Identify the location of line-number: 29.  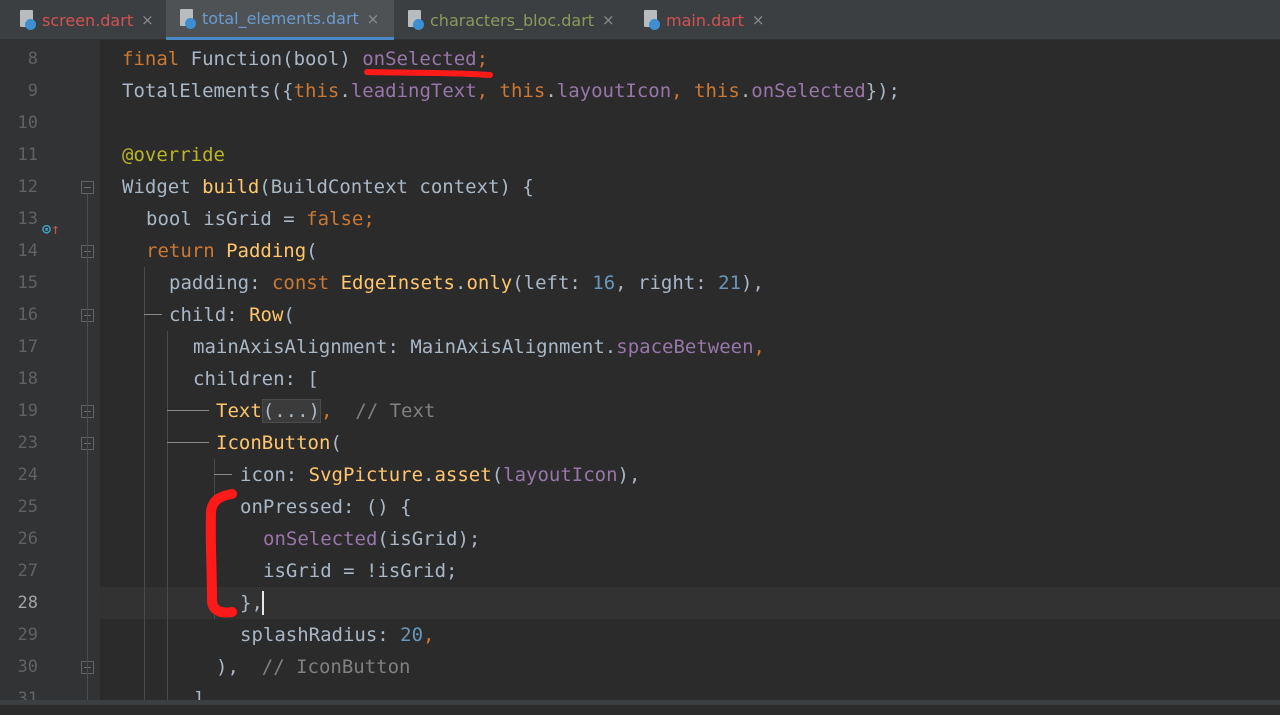
(27, 635).